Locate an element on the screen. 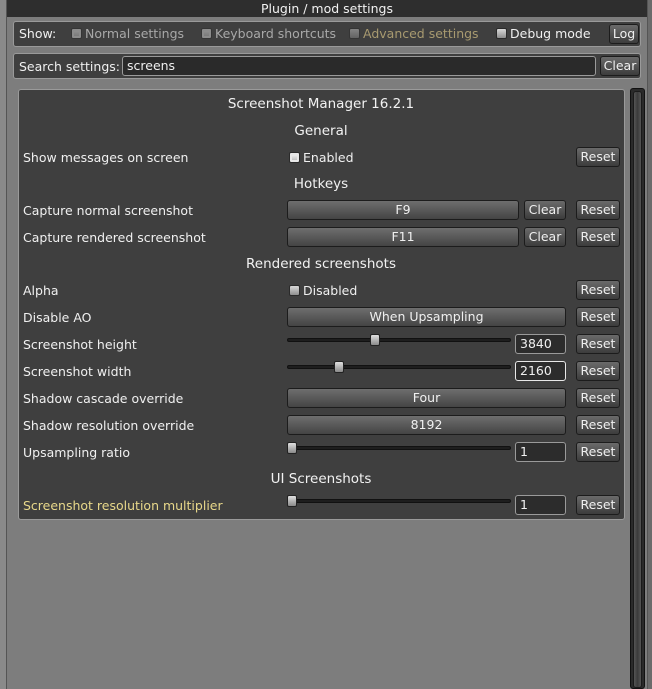 This screenshot has height=689, width=652. screenshot-height-input: 3840 is located at coordinates (540, 344).